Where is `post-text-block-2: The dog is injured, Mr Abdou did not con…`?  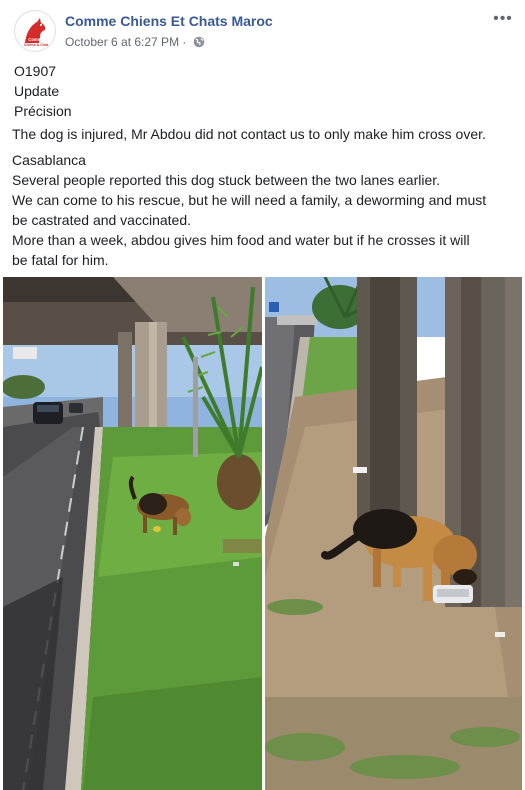
post-text-block-2: The dog is injured, Mr Abdou did not con… is located at coordinates (249, 134).